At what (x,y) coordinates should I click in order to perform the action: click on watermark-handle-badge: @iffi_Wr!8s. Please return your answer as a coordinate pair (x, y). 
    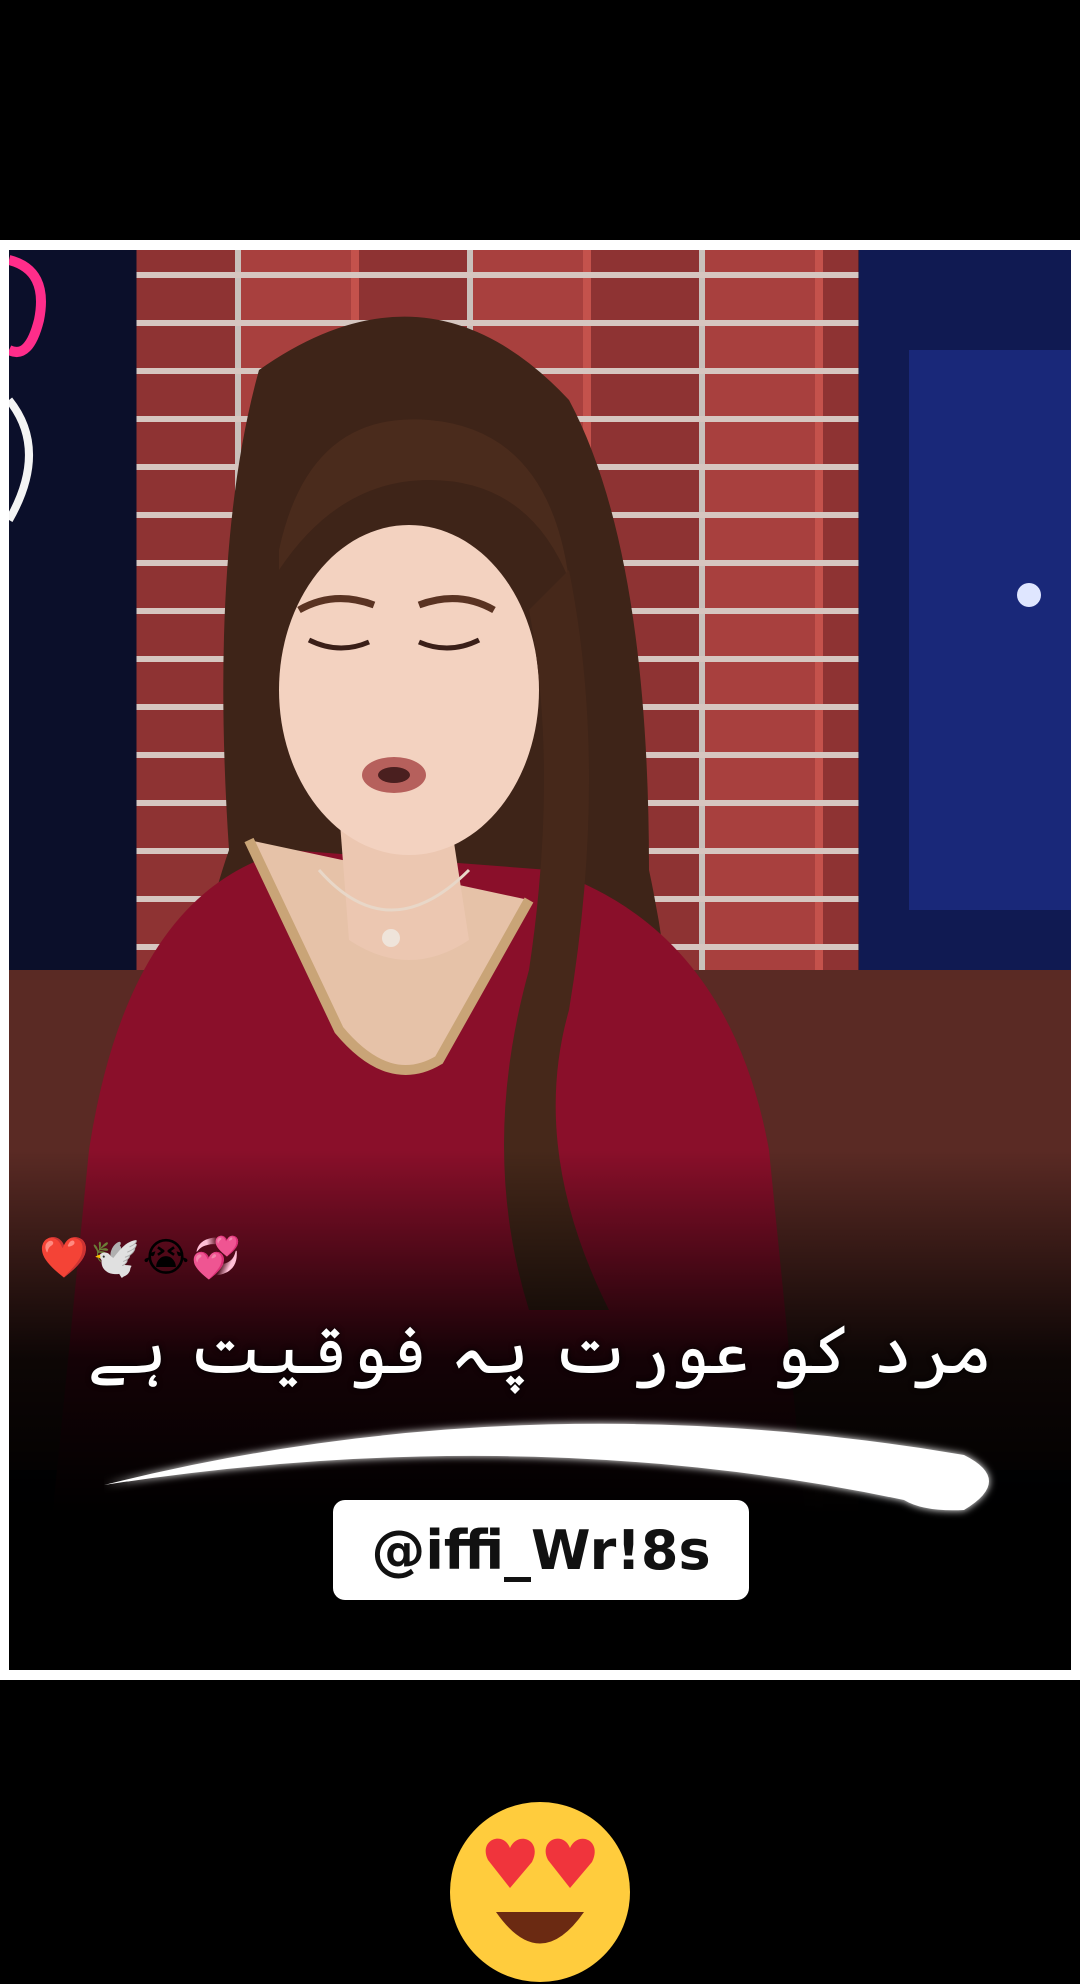
    Looking at the image, I should click on (541, 1550).